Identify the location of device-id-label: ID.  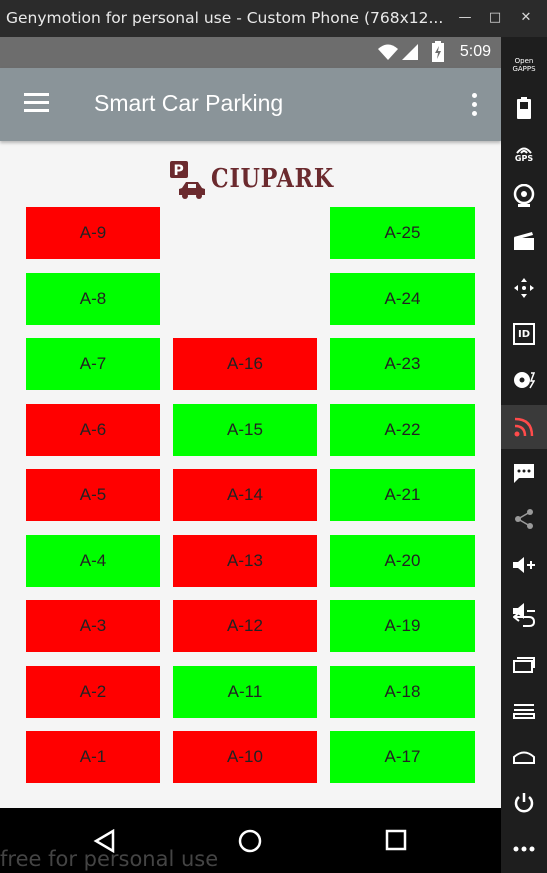
(524, 334).